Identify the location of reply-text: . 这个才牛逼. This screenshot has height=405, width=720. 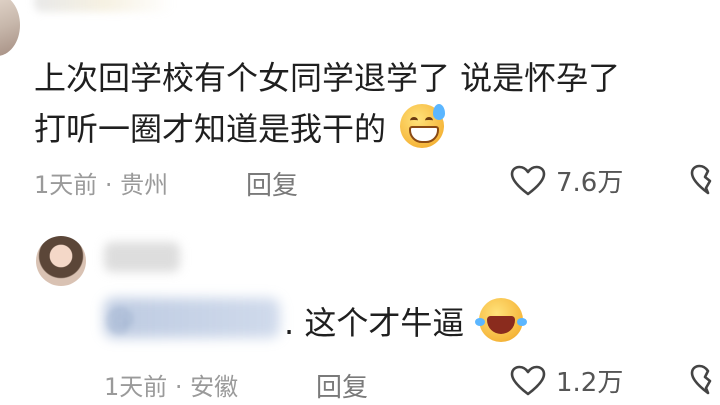
(405, 320).